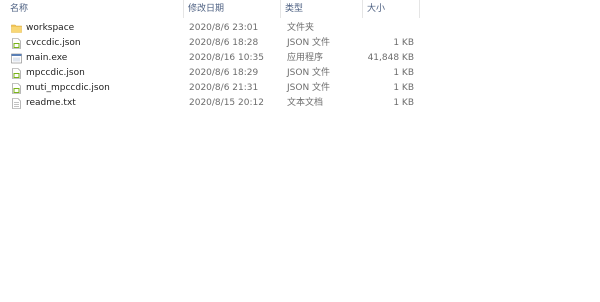 Image resolution: width=600 pixels, height=302 pixels. Describe the element at coordinates (16, 28) in the screenshot. I see `folder-icon` at that location.